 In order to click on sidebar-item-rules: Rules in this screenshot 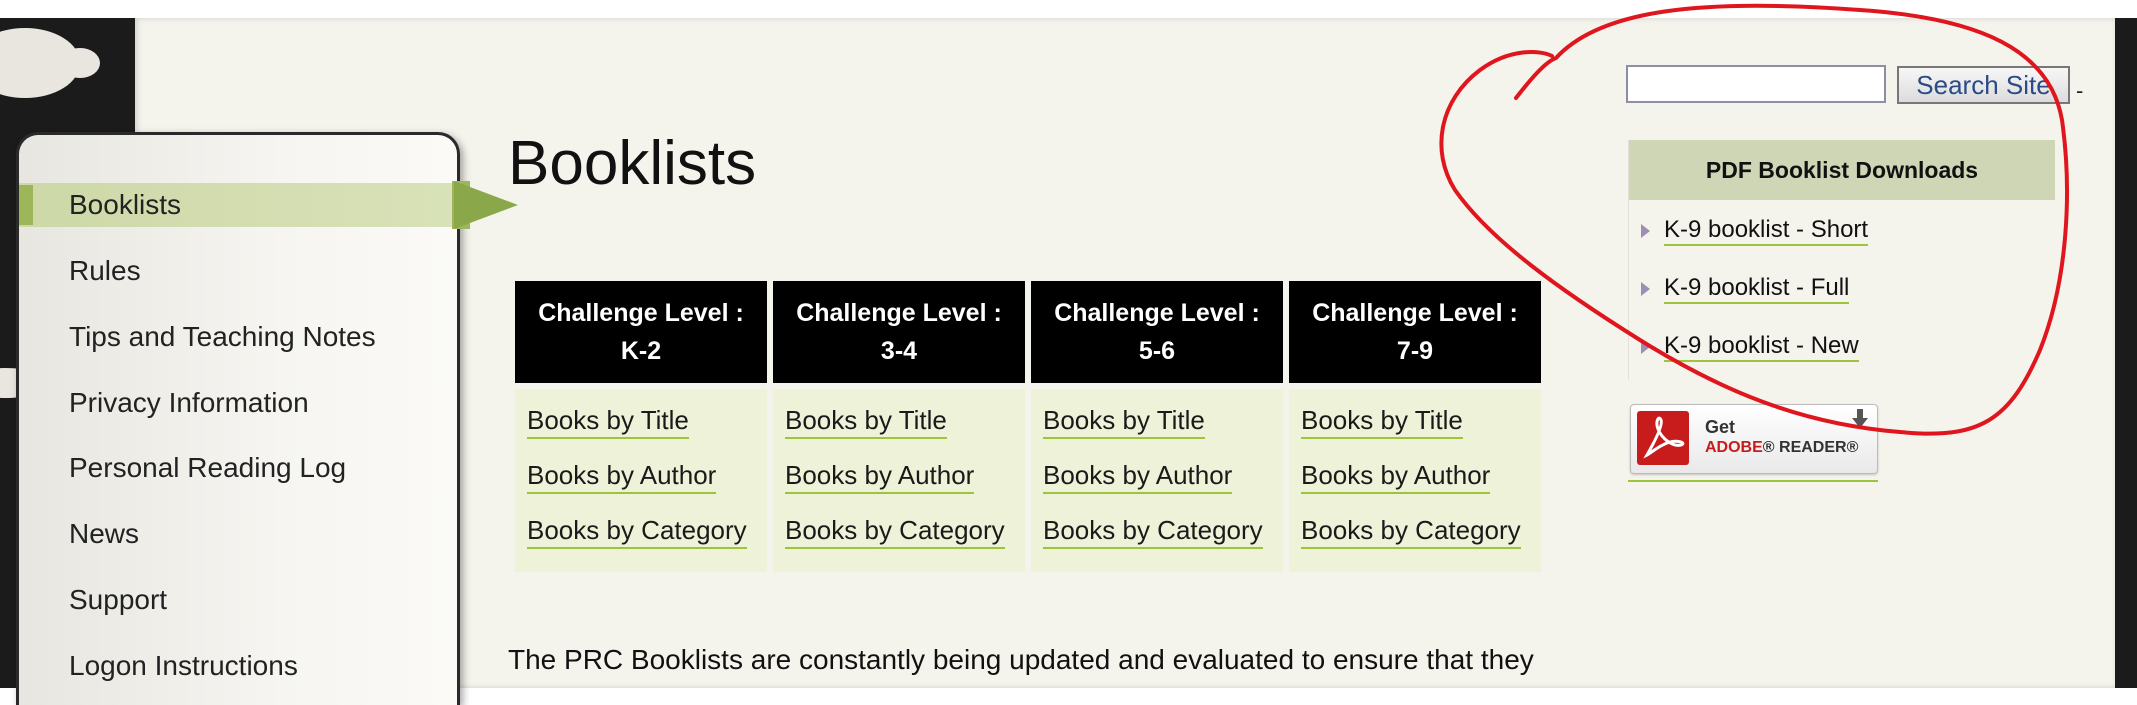, I will do `click(105, 271)`.